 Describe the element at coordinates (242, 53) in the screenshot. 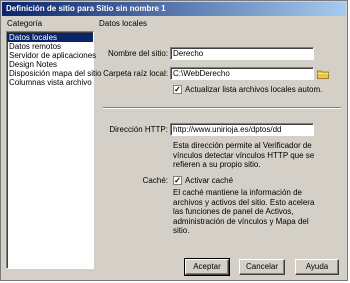

I see `site-name-input: Derecho` at that location.